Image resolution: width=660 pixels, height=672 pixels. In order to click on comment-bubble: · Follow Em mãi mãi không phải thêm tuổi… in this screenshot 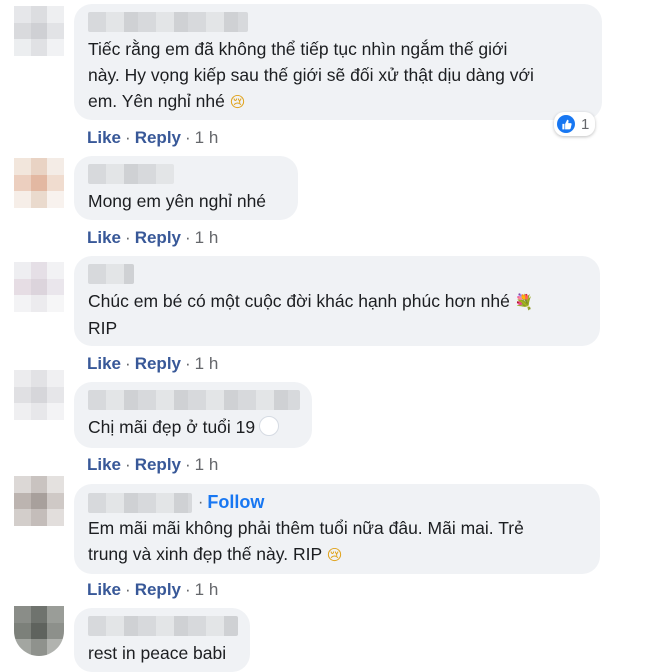, I will do `click(337, 529)`.